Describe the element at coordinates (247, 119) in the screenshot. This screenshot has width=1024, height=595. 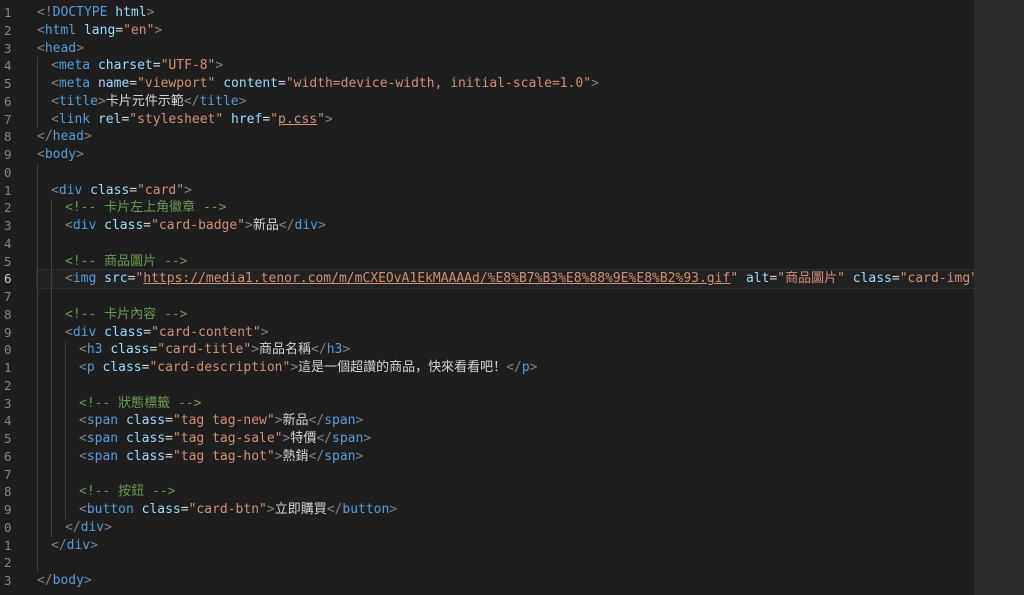
I see `code-token: href` at that location.